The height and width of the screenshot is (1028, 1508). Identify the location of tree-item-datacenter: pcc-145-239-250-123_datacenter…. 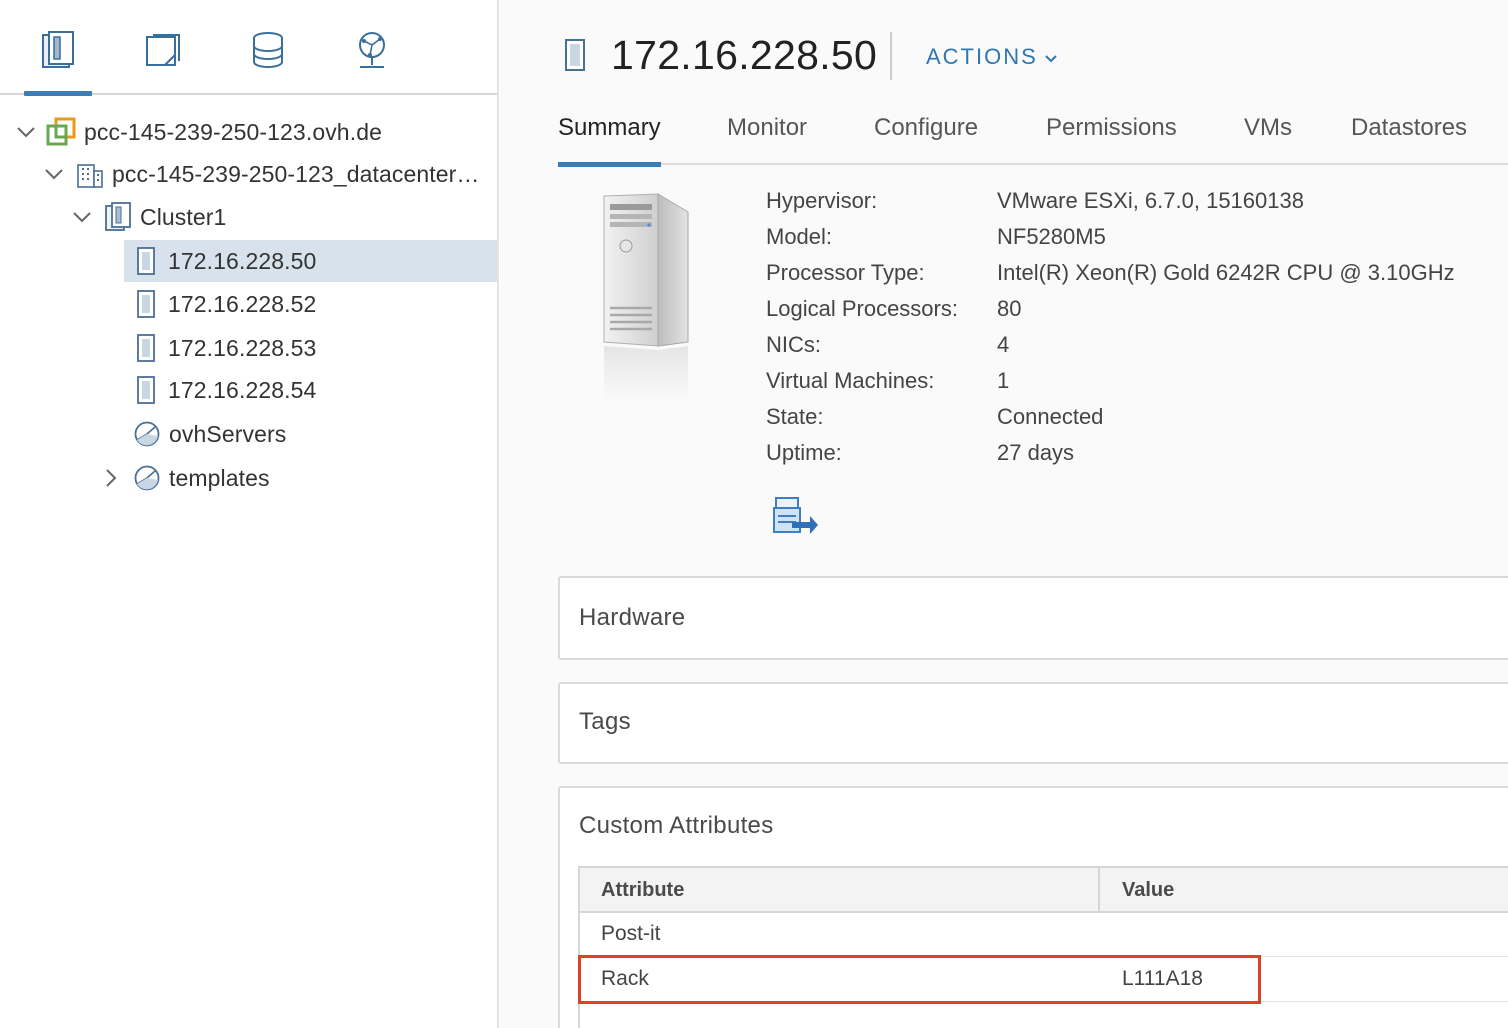
(249, 174).